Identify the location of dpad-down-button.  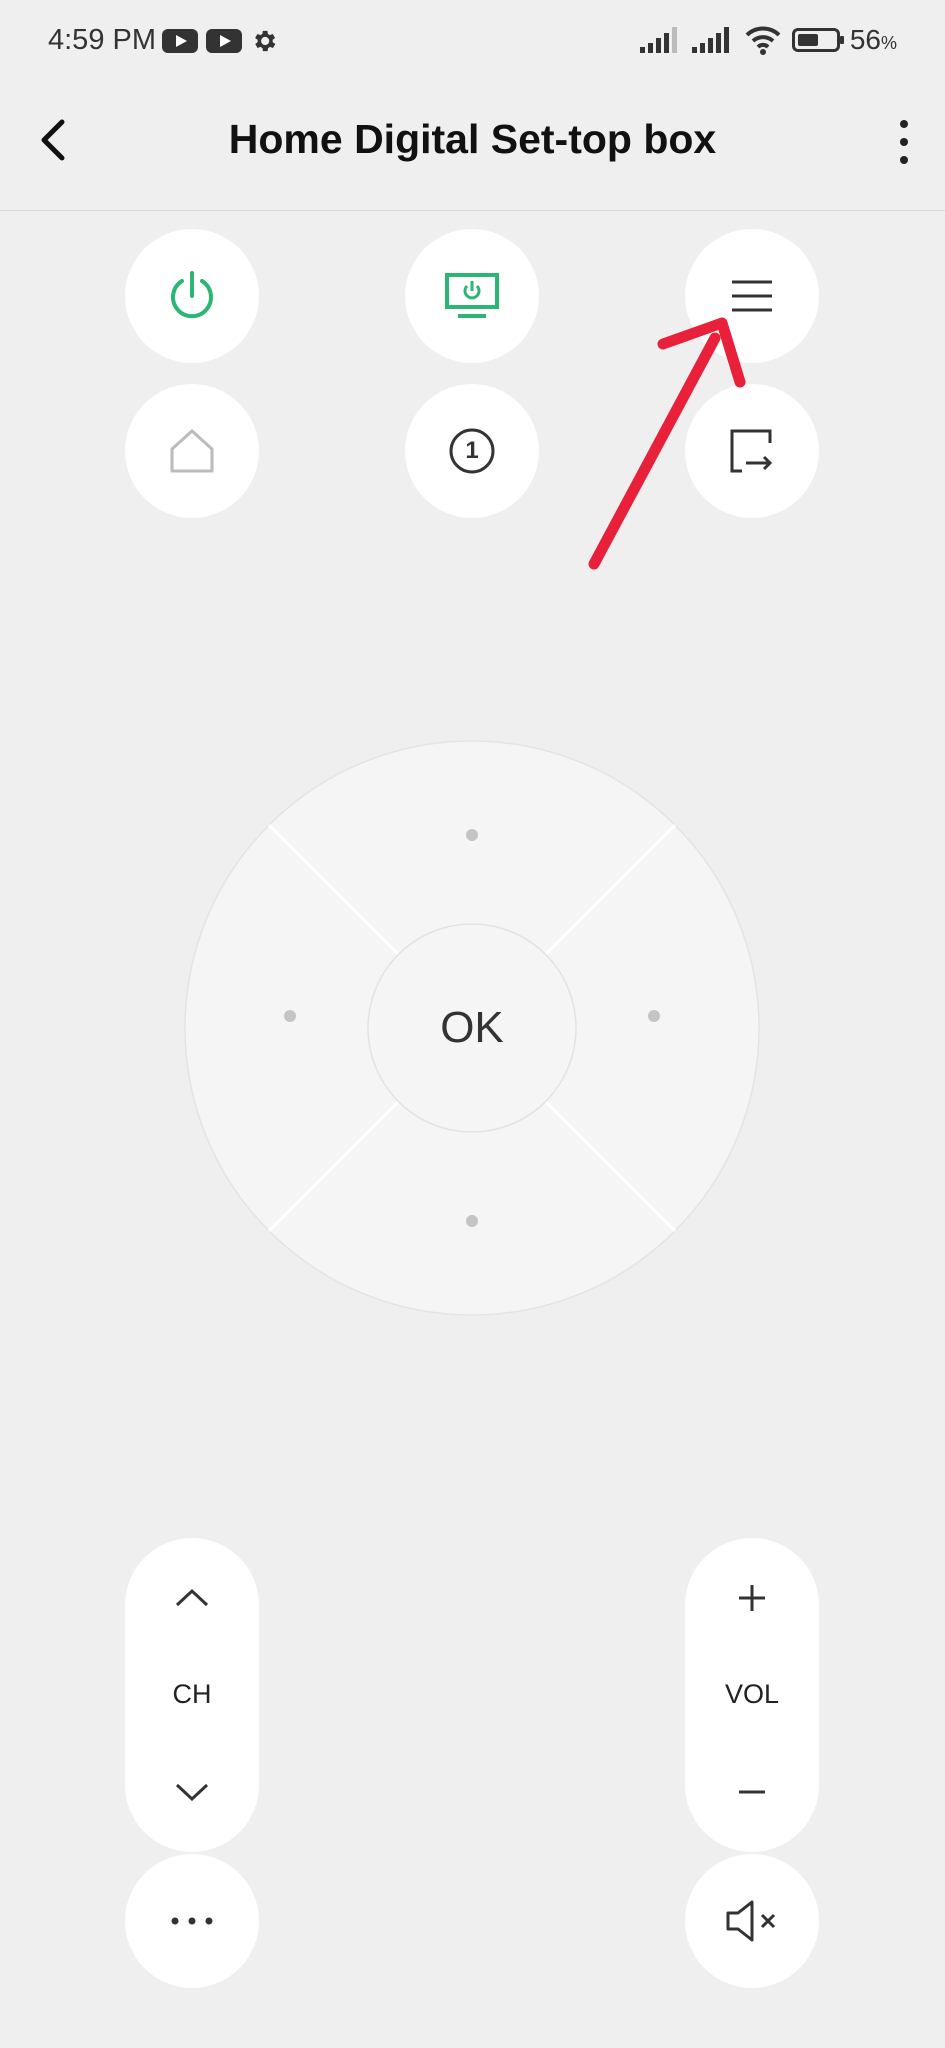
(472, 1221).